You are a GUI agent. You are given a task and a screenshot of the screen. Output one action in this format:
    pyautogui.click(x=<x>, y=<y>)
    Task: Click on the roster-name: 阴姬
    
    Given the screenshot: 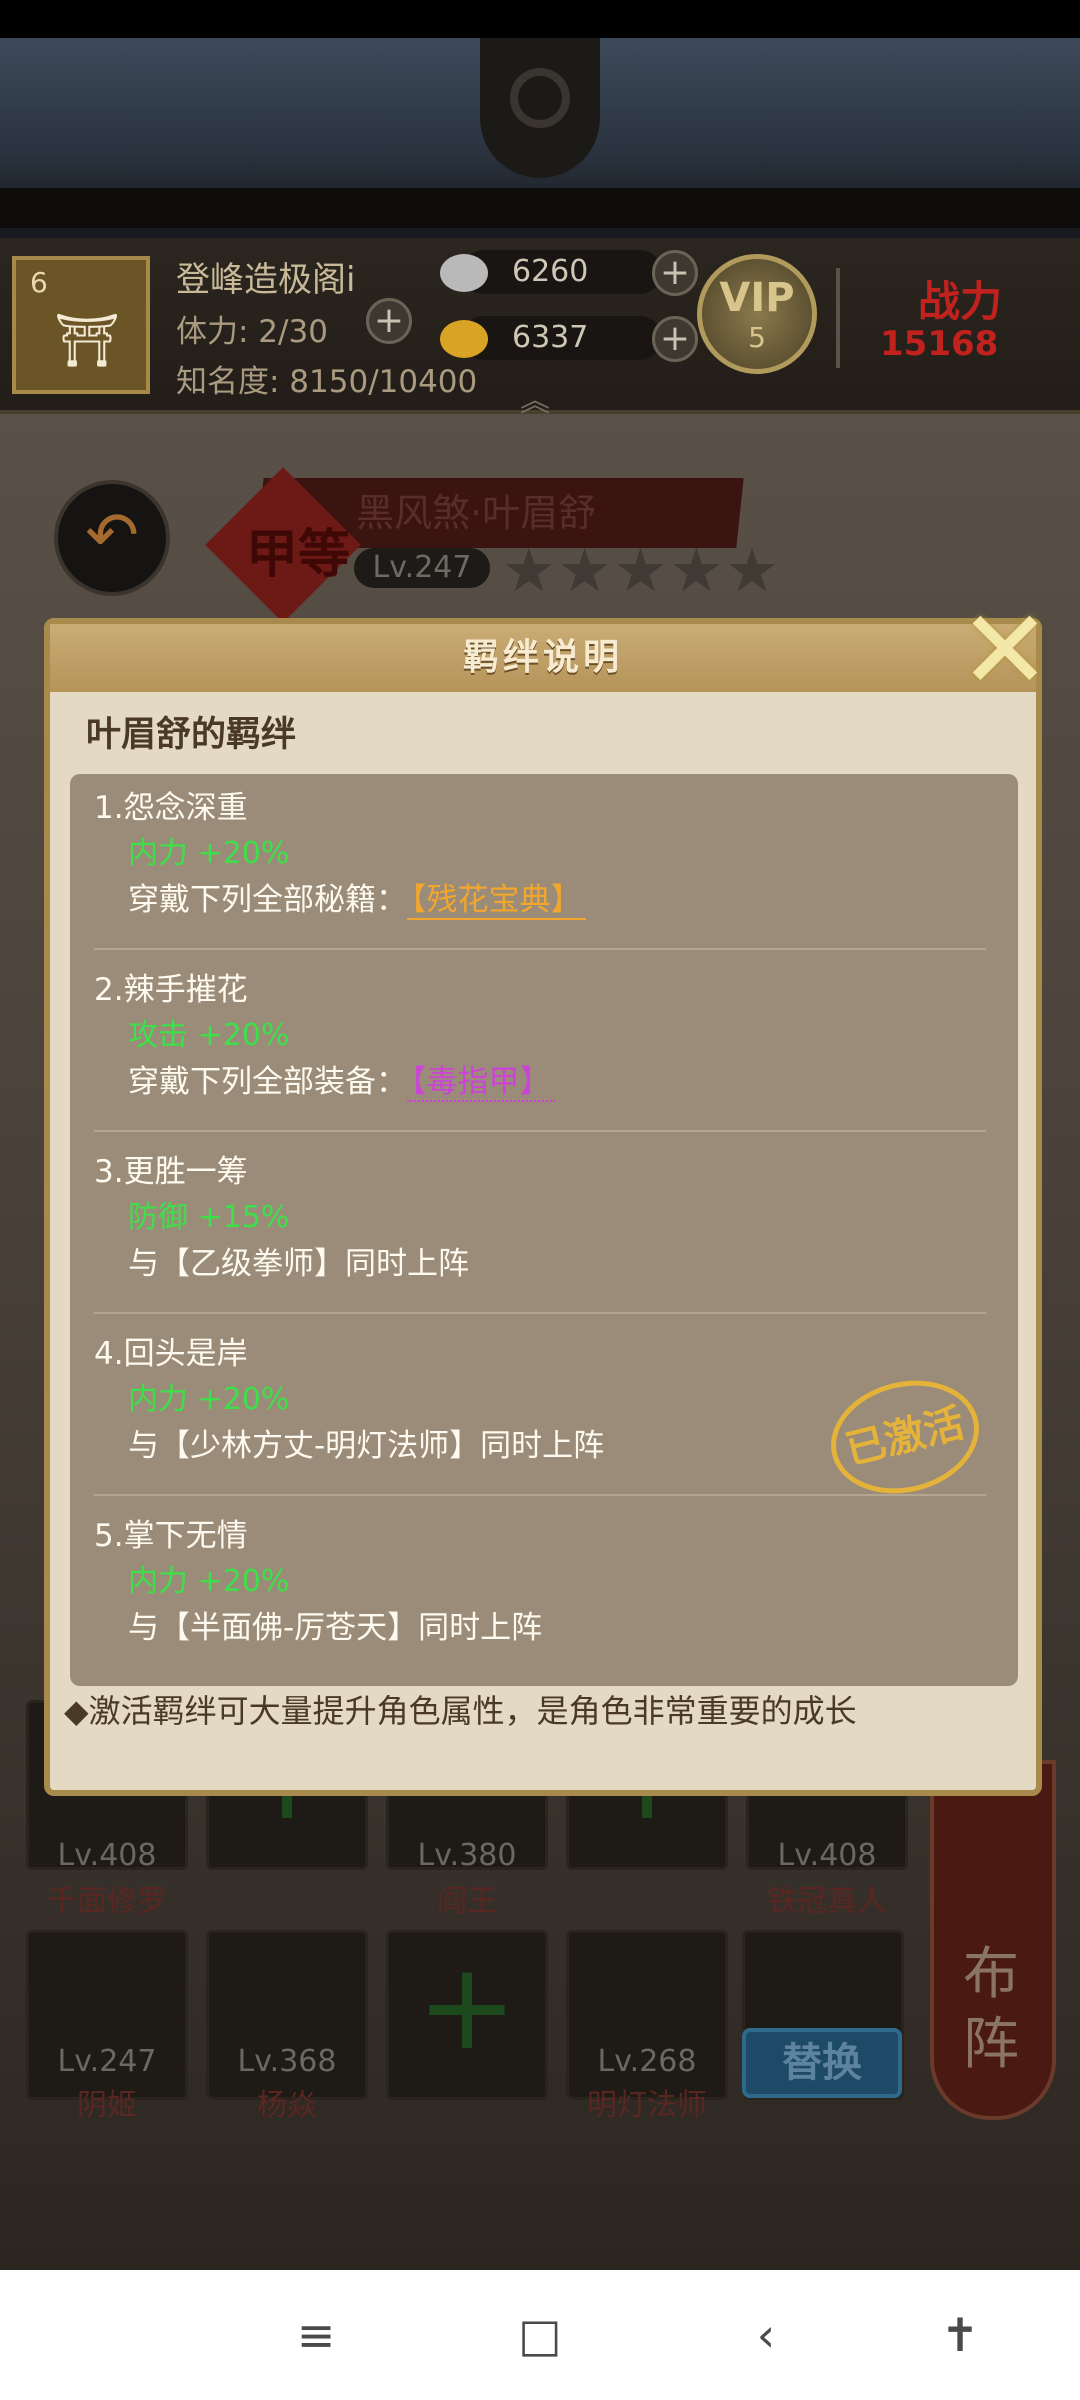 What is the action you would take?
    pyautogui.click(x=107, y=2105)
    